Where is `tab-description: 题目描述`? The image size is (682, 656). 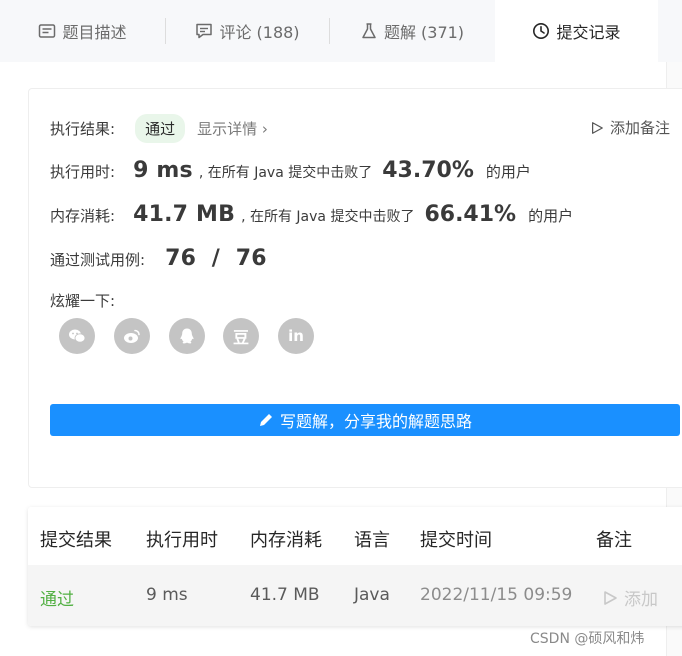
tab-description: 题目描述 is located at coordinates (82, 31).